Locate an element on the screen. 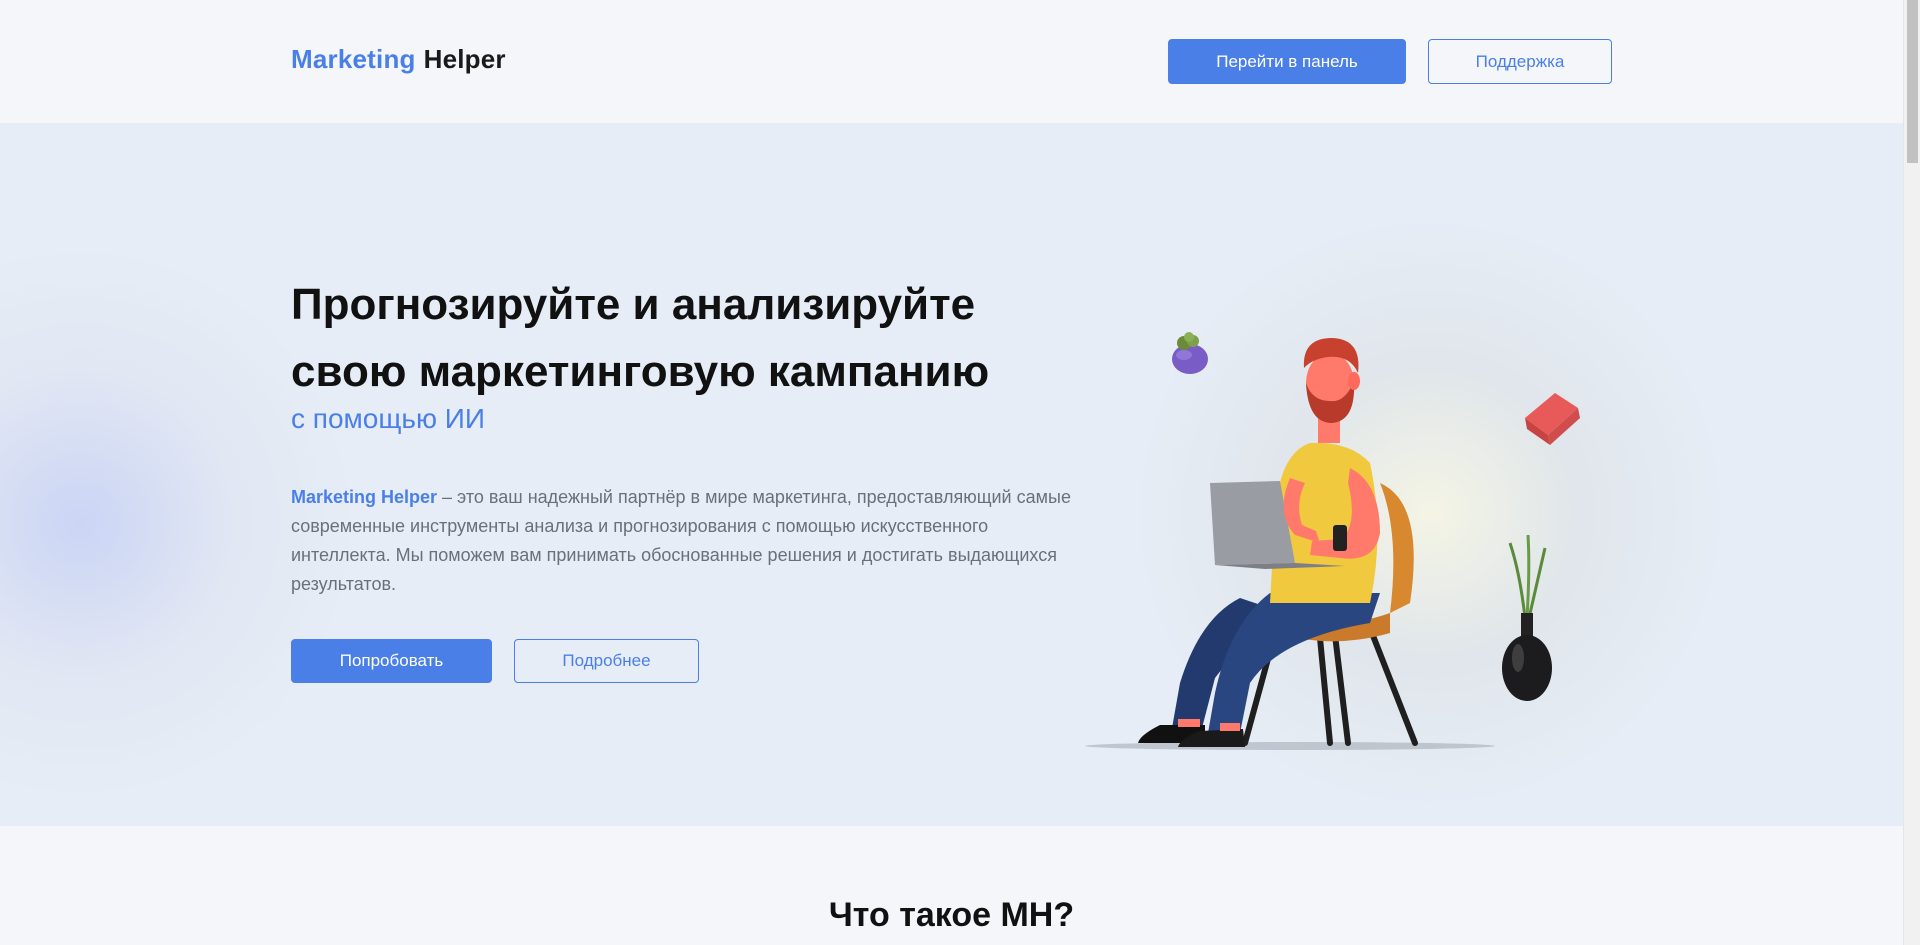 This screenshot has height=945, width=1920. floor-shadow is located at coordinates (1290, 746).